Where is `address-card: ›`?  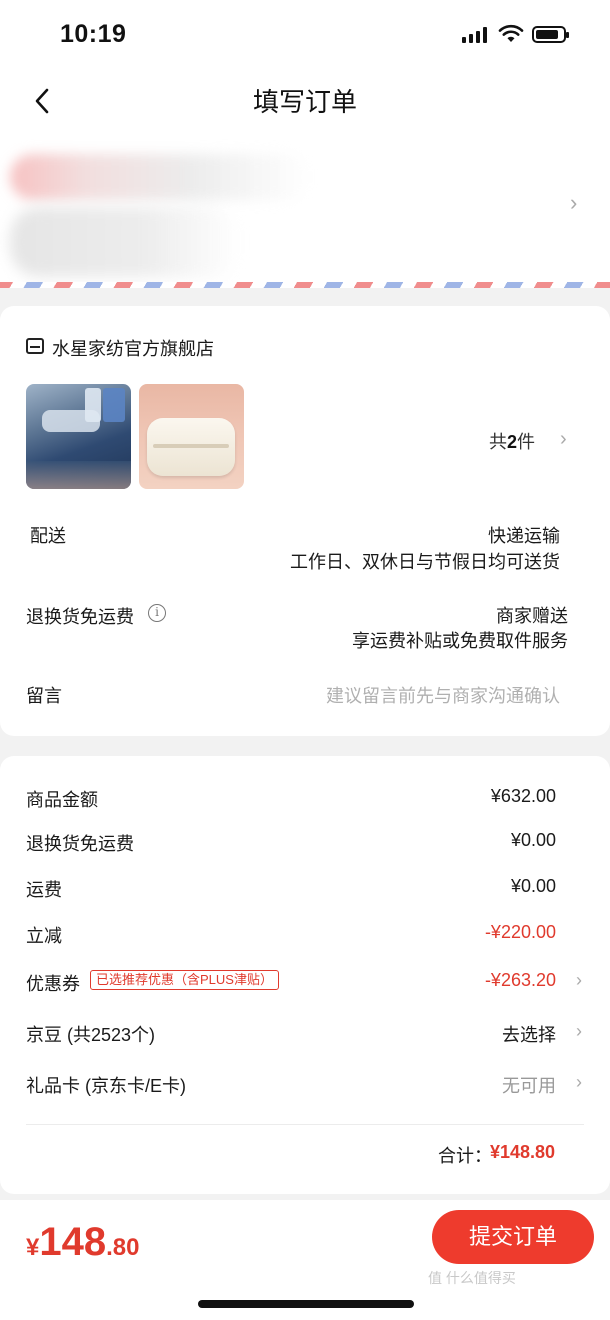
address-card: › is located at coordinates (305, 210).